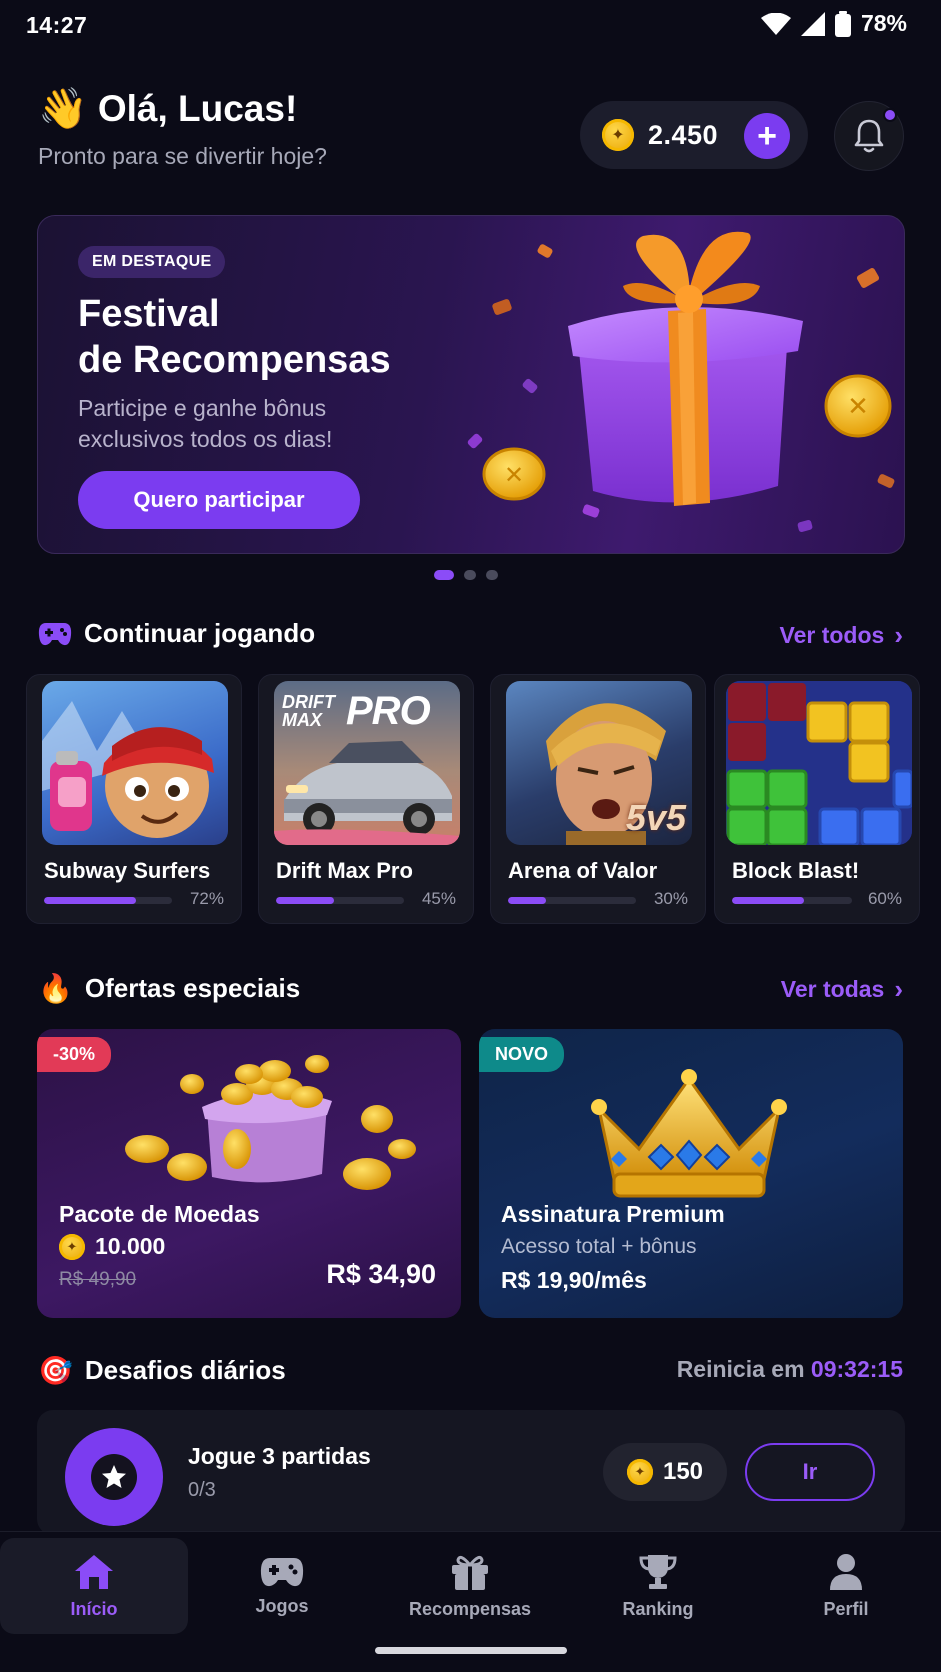 This screenshot has width=941, height=1672. What do you see at coordinates (522, 1054) in the screenshot?
I see `new-badge: NOVO` at bounding box center [522, 1054].